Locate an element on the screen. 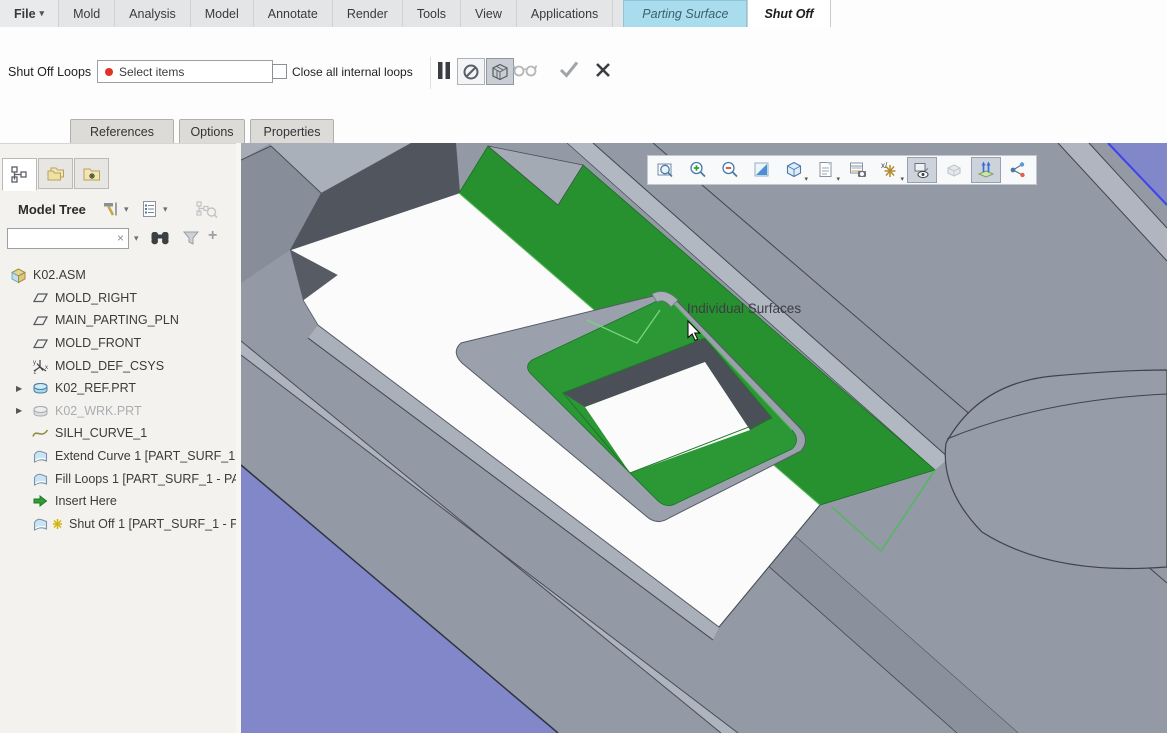 The width and height of the screenshot is (1167, 733). tab-view: View is located at coordinates (489, 13).